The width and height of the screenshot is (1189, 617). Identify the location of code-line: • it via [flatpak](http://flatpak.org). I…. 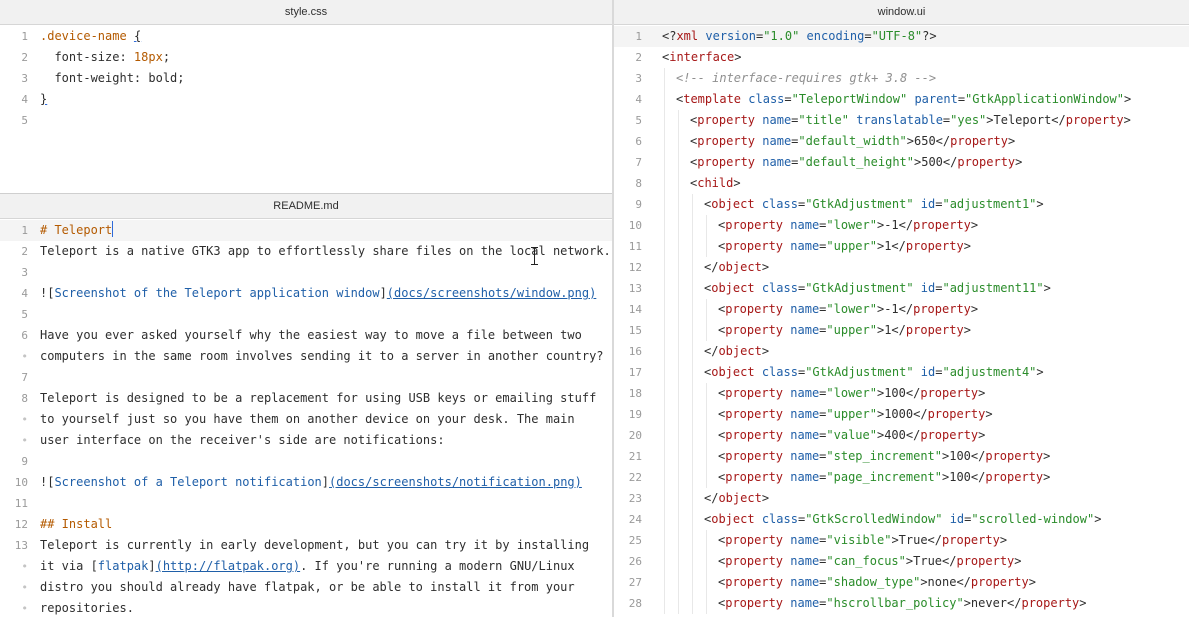
(306, 566).